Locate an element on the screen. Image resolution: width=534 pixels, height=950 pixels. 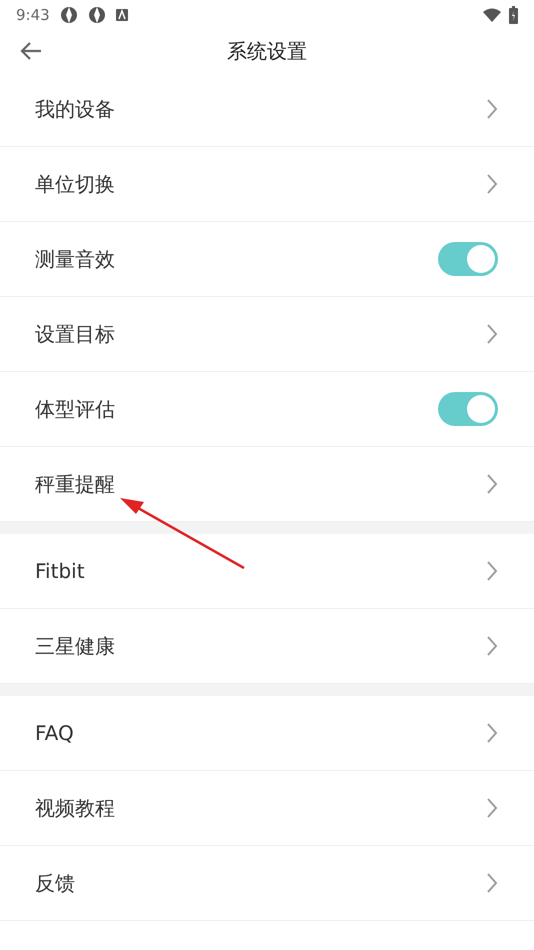
status-time: 9:43 is located at coordinates (33, 15).